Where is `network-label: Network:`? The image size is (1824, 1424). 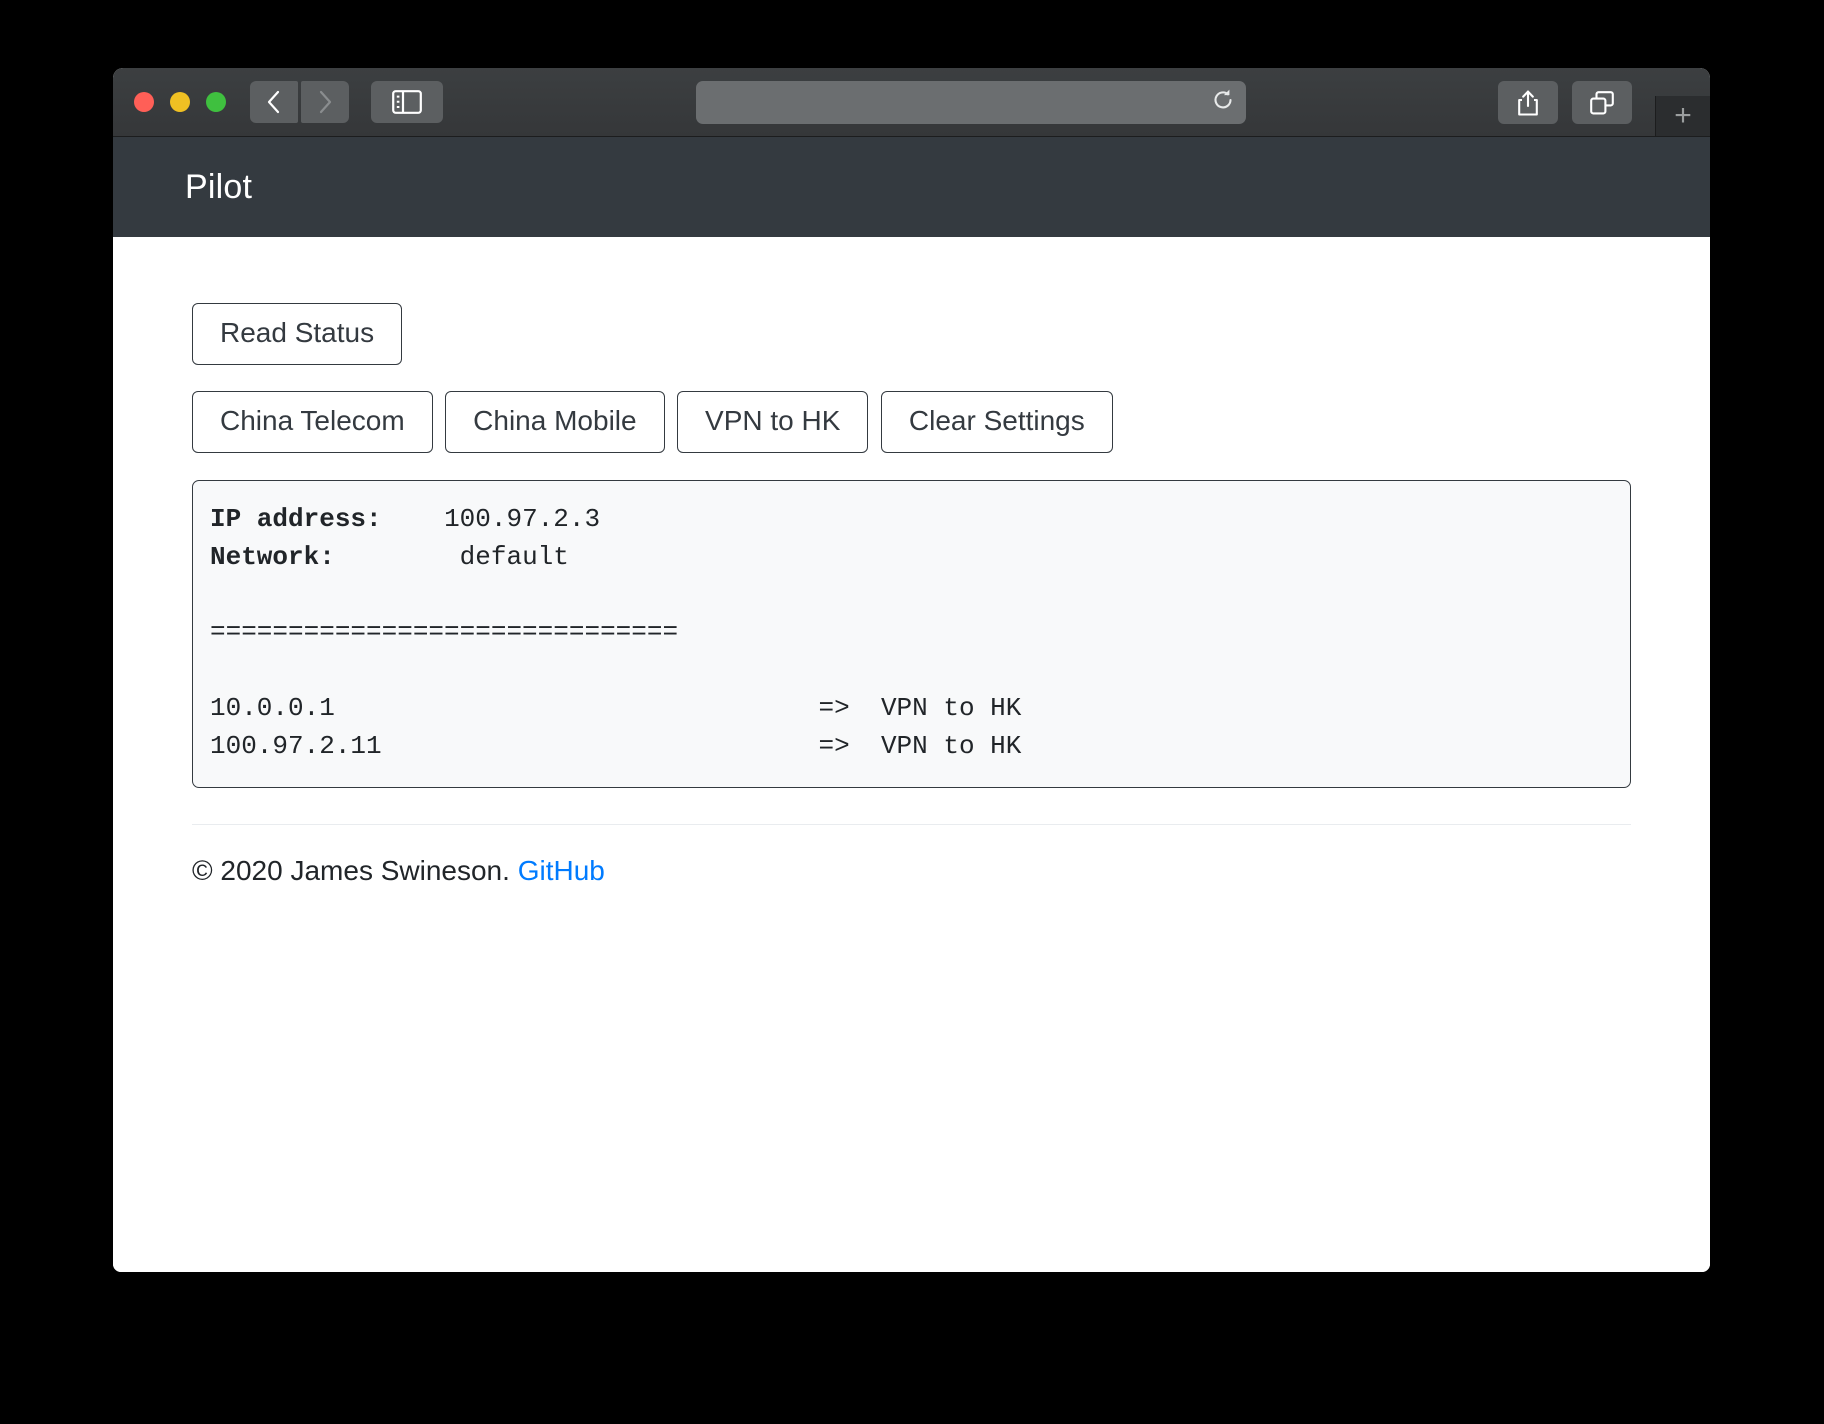 network-label: Network: is located at coordinates (272, 557).